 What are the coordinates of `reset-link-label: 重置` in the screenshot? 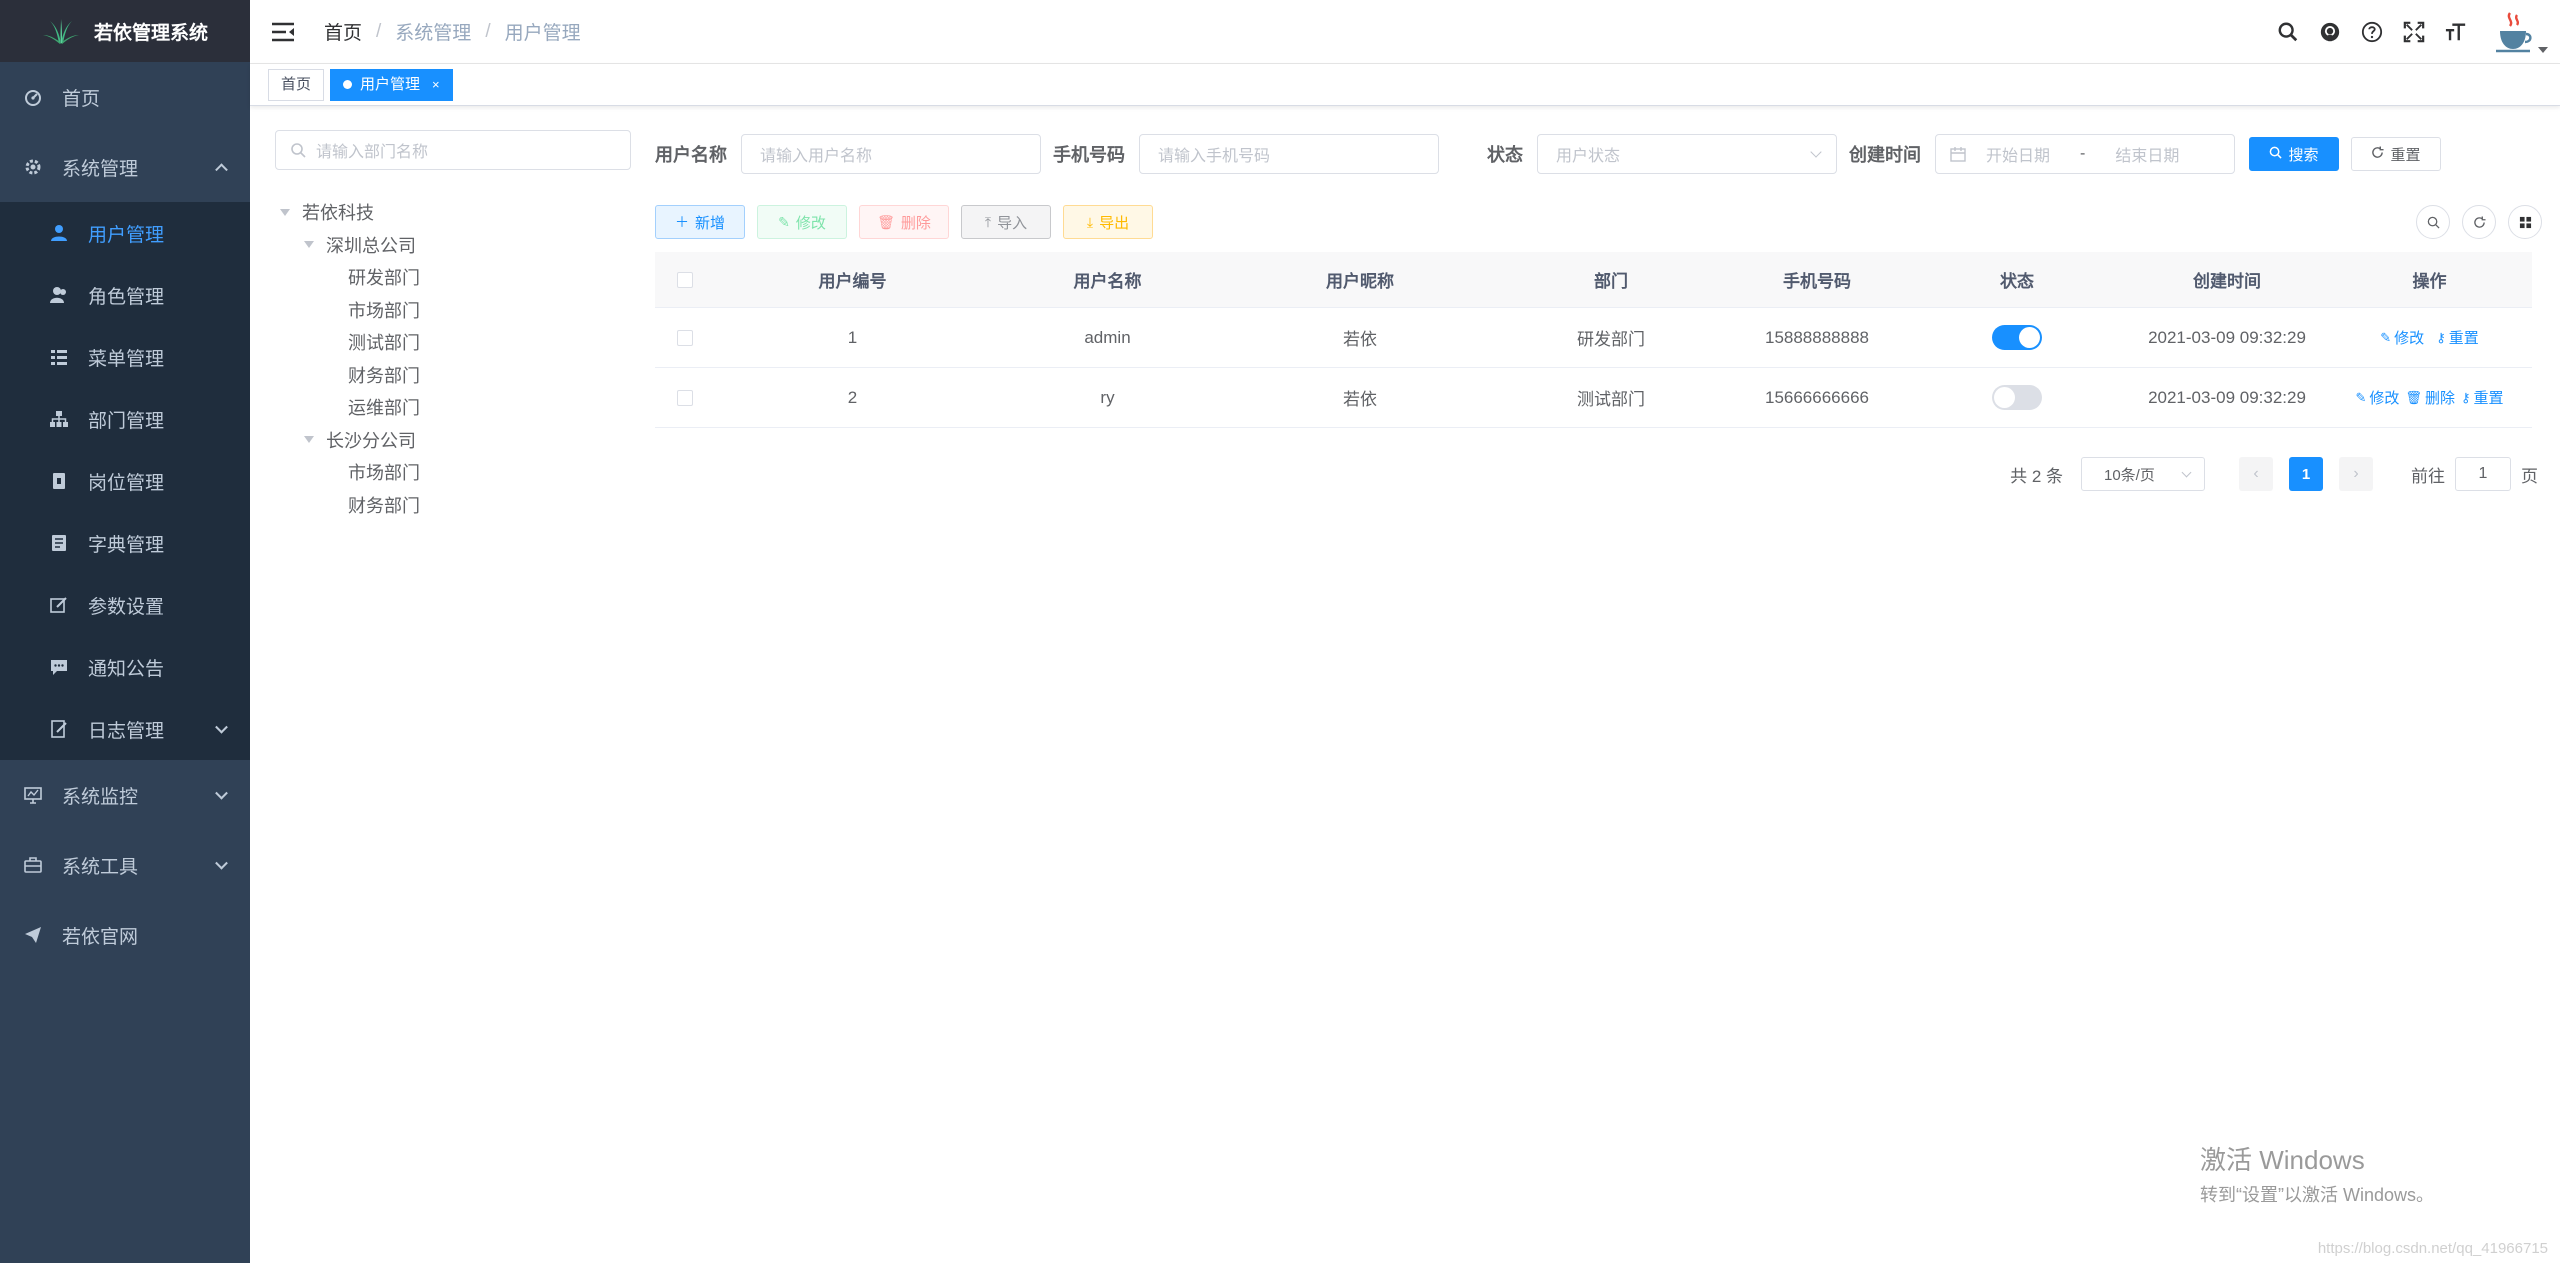 It's located at (2488, 398).